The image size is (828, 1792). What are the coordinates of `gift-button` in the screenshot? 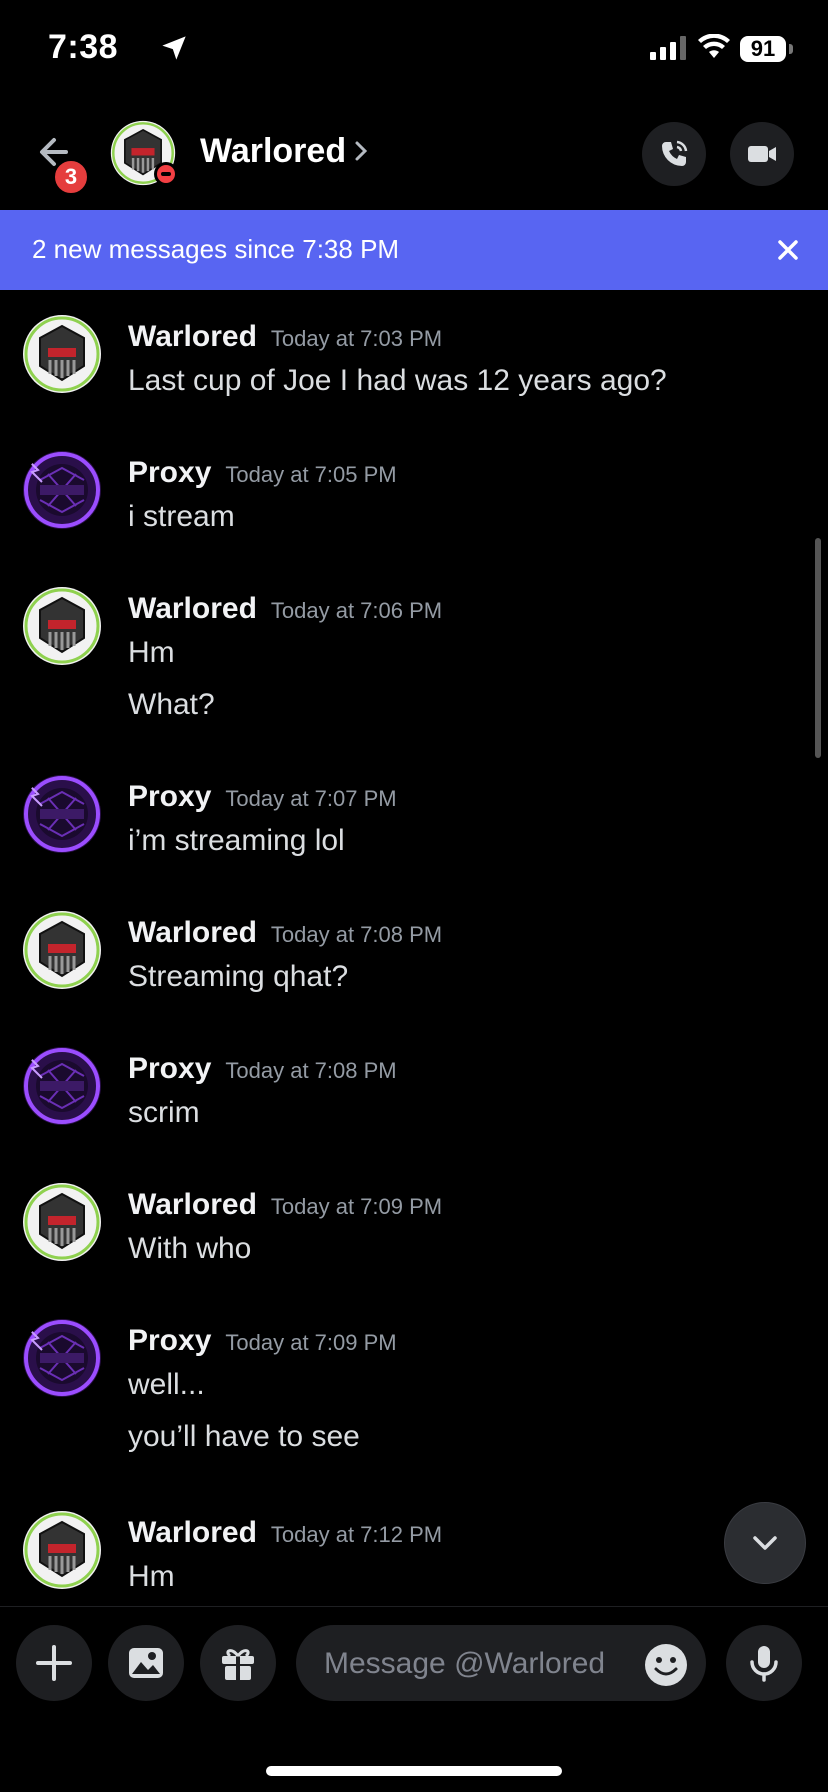 It's located at (238, 1663).